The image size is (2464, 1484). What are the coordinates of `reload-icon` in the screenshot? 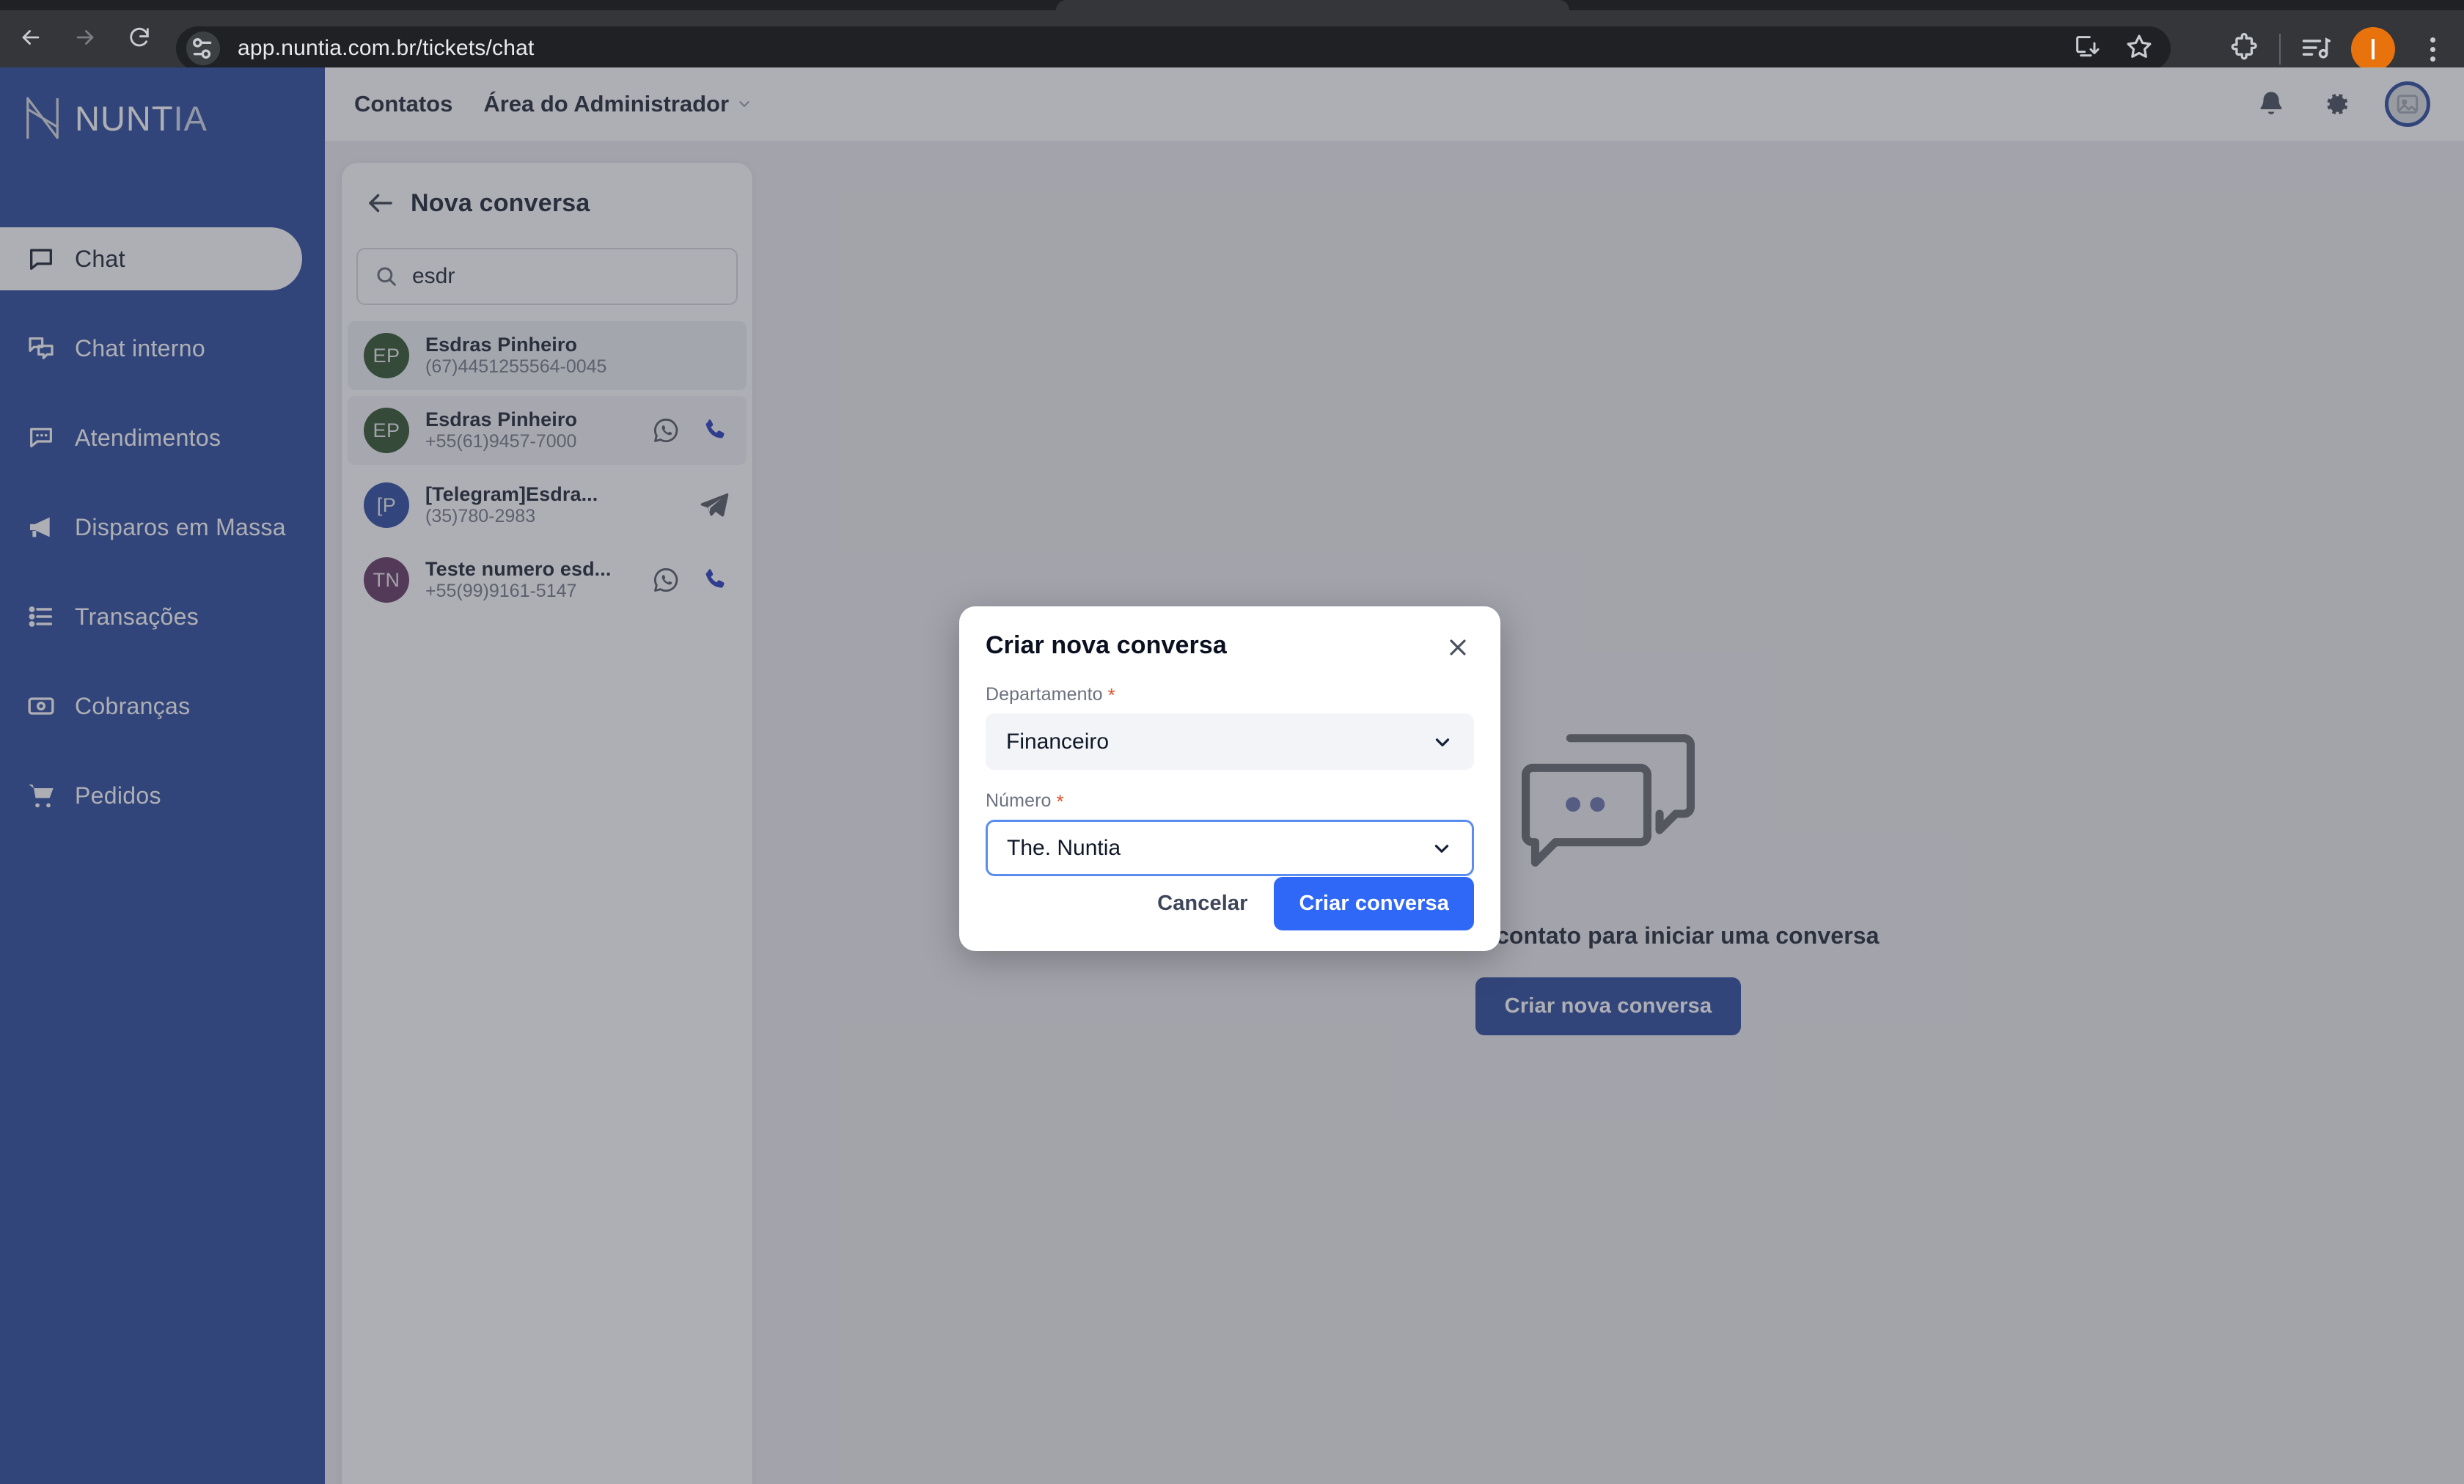 It's located at (139, 39).